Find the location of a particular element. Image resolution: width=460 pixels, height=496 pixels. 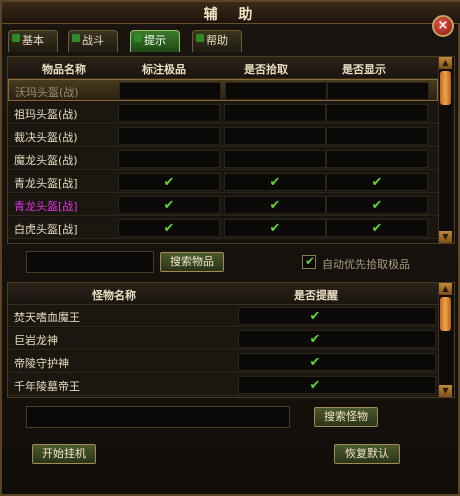

table-row: 帝陵守护神 ✔ is located at coordinates (223, 362).